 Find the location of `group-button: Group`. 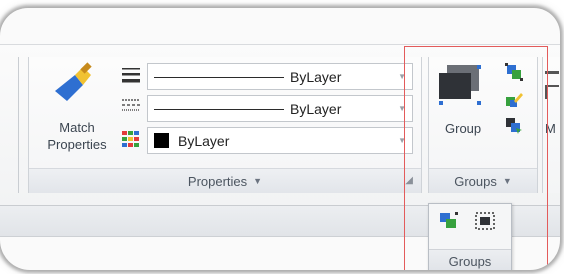

group-button: Group is located at coordinates (464, 102).